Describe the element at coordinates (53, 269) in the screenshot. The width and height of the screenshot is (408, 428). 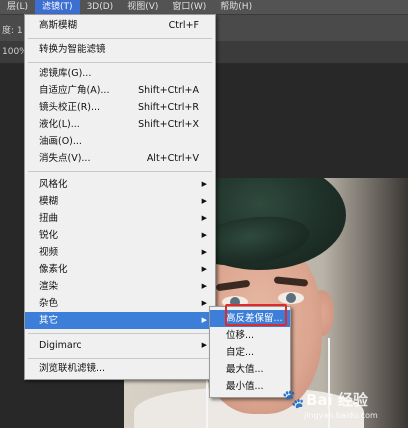
I see `menu-item-label: 像素化` at that location.